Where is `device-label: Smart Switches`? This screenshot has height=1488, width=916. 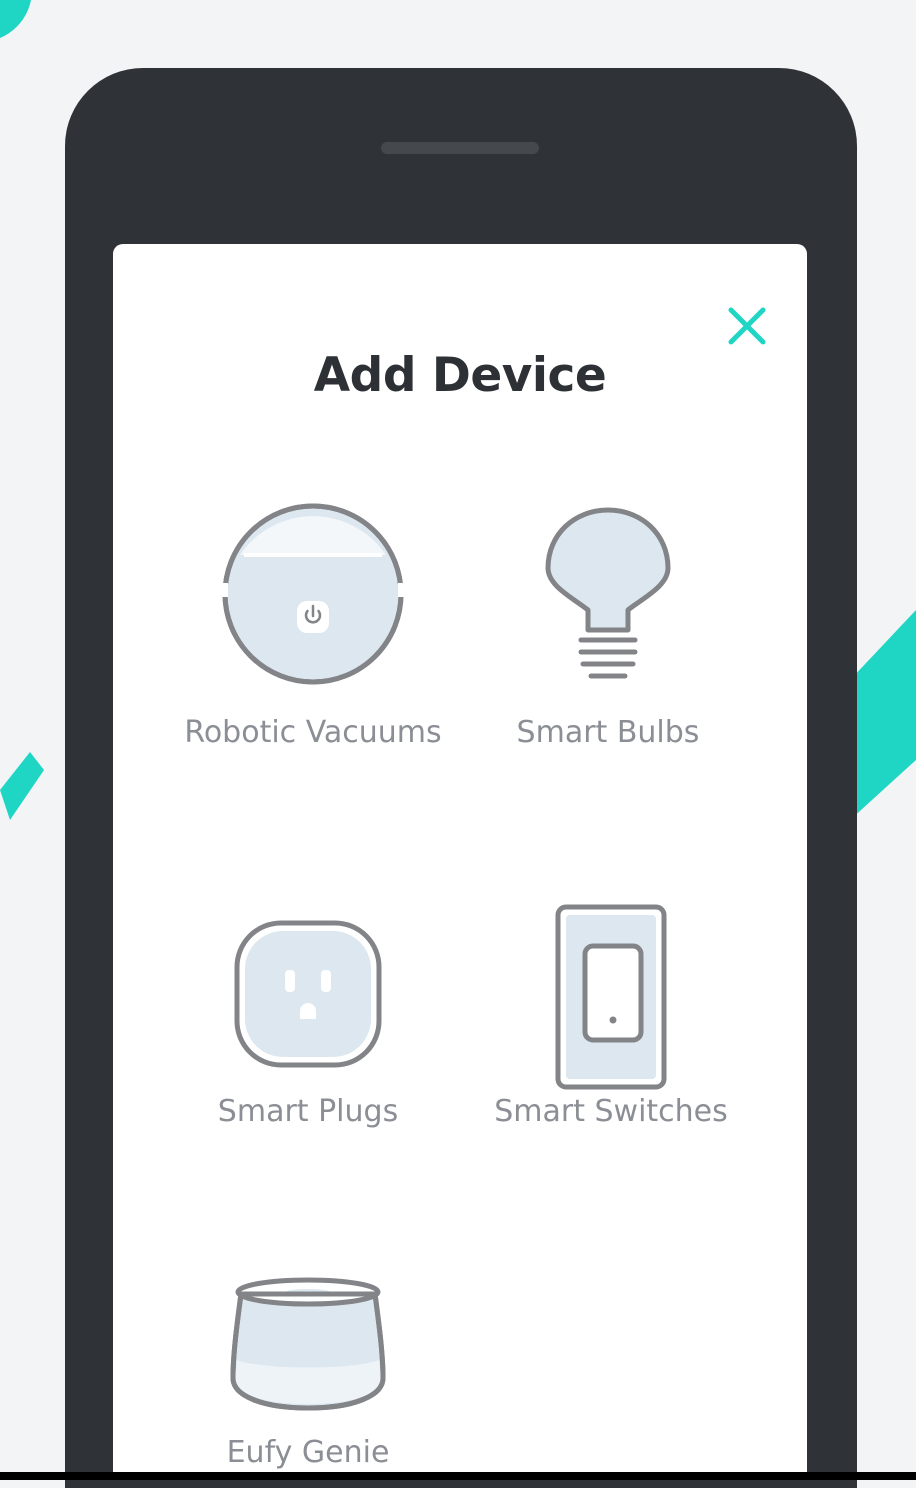 device-label: Smart Switches is located at coordinates (611, 1111).